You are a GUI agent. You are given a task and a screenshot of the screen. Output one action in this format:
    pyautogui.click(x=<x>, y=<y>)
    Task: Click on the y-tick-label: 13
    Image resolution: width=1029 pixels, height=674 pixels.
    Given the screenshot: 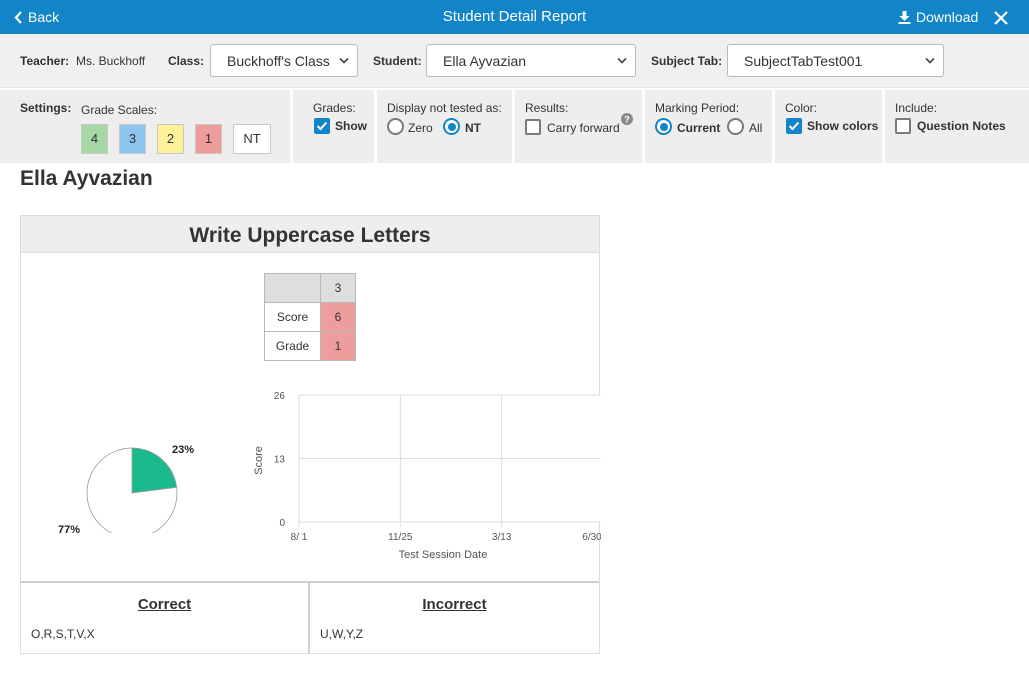 What is the action you would take?
    pyautogui.click(x=280, y=460)
    